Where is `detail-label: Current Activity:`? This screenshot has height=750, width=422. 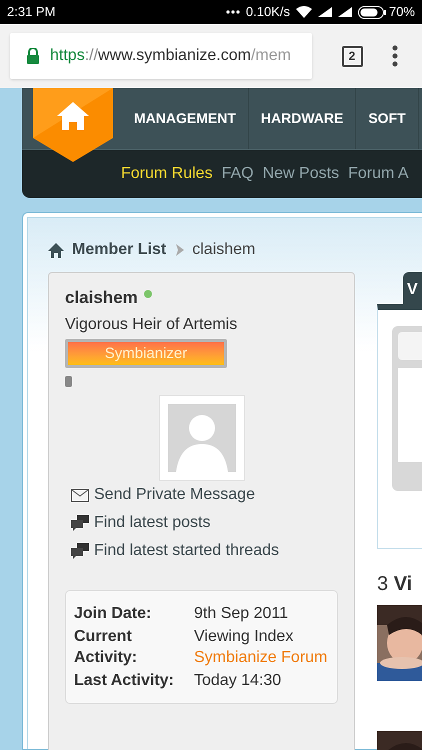 detail-label: Current Activity: is located at coordinates (106, 647).